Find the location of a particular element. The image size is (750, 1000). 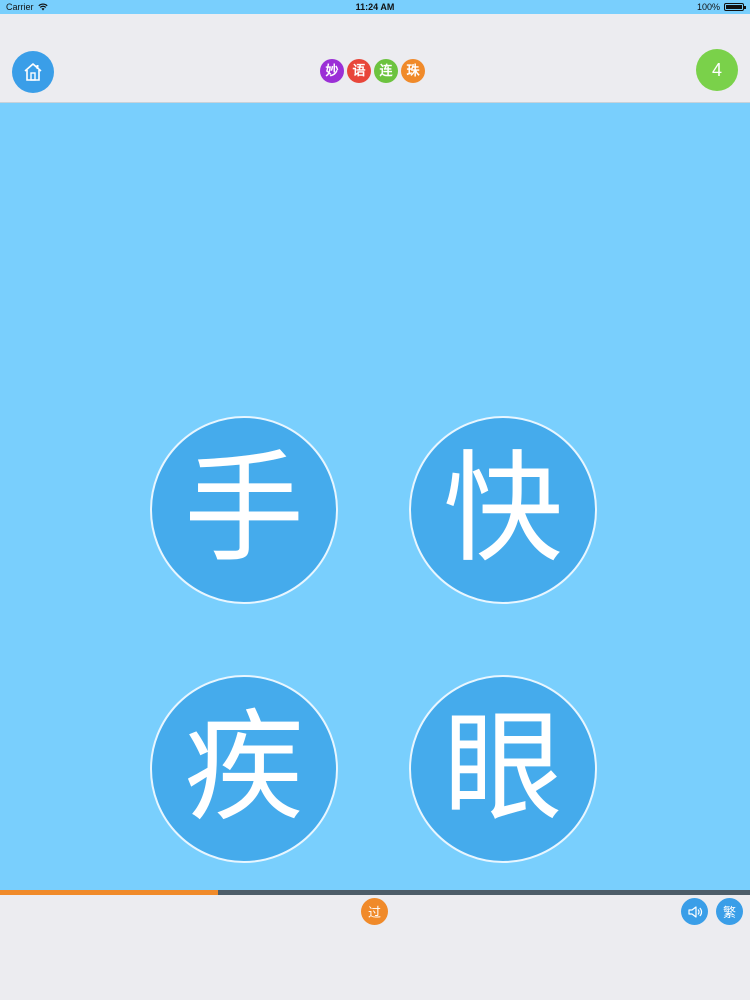

status-time: 11:24 AM is located at coordinates (375, 7).